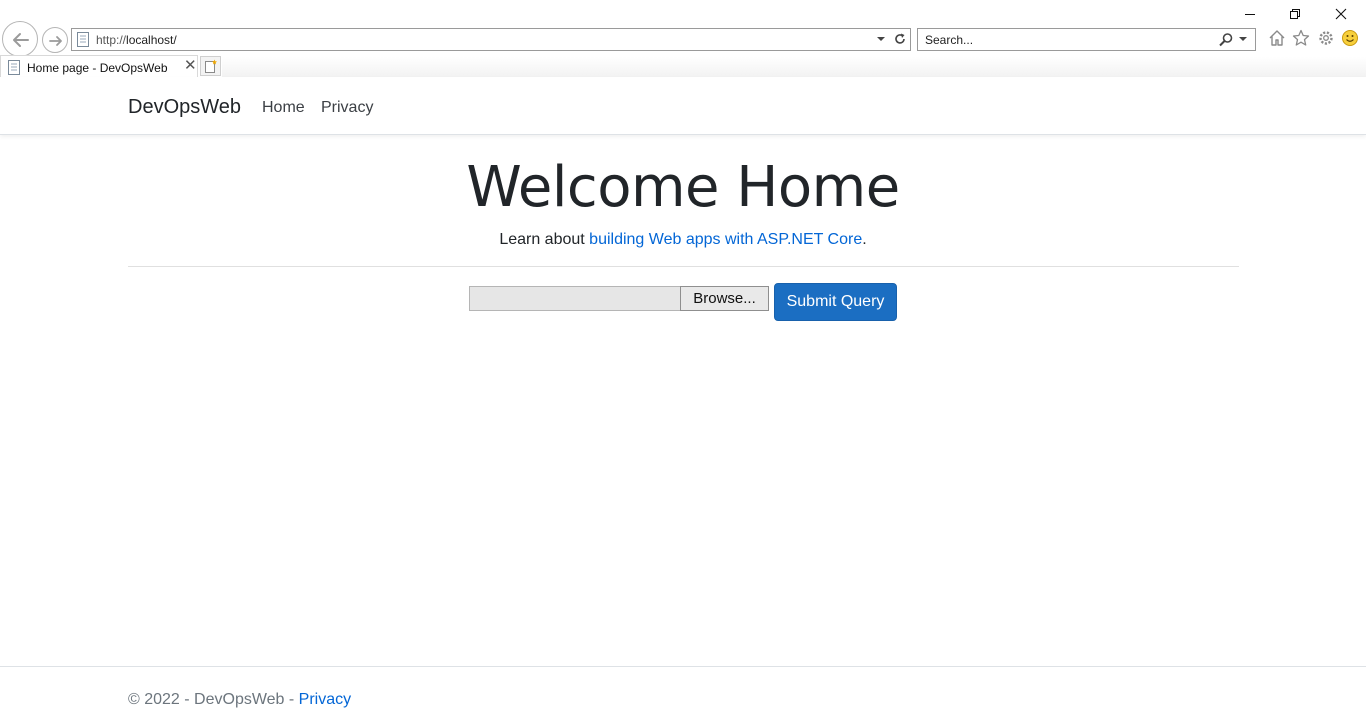 The width and height of the screenshot is (1366, 721). What do you see at coordinates (1243, 39) in the screenshot?
I see `search-dropdown-icon` at bounding box center [1243, 39].